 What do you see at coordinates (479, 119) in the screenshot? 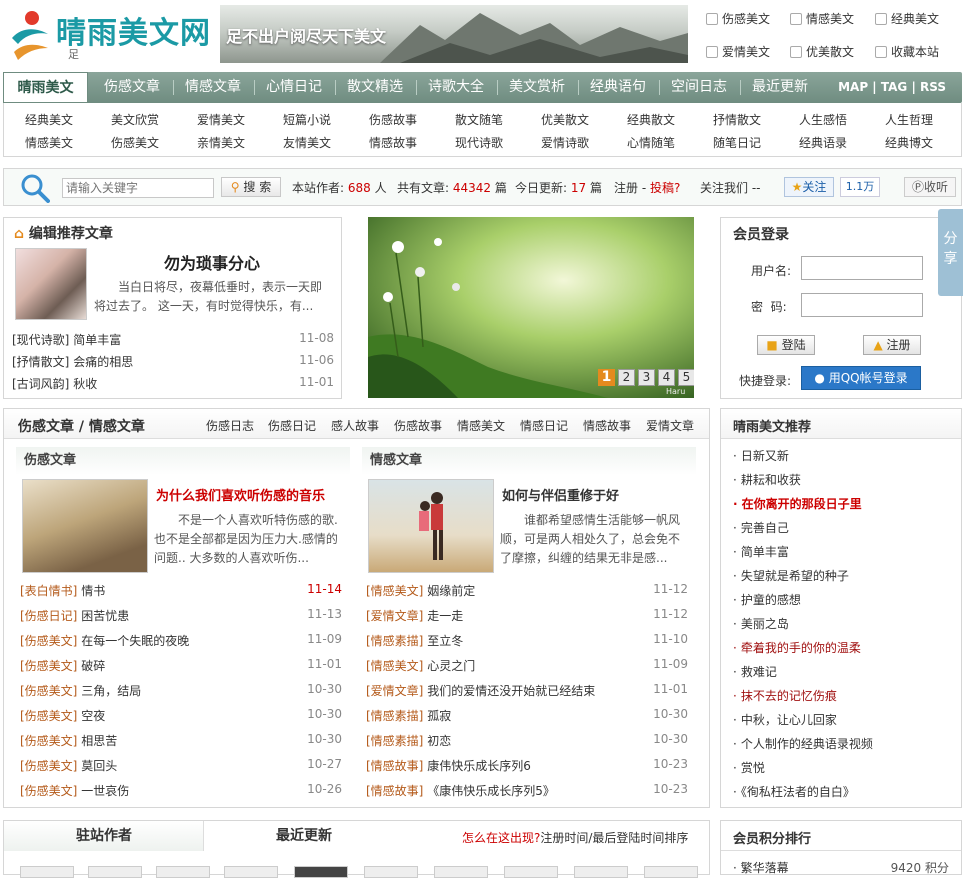
I see `subnav-item: 散文随笔` at bounding box center [479, 119].